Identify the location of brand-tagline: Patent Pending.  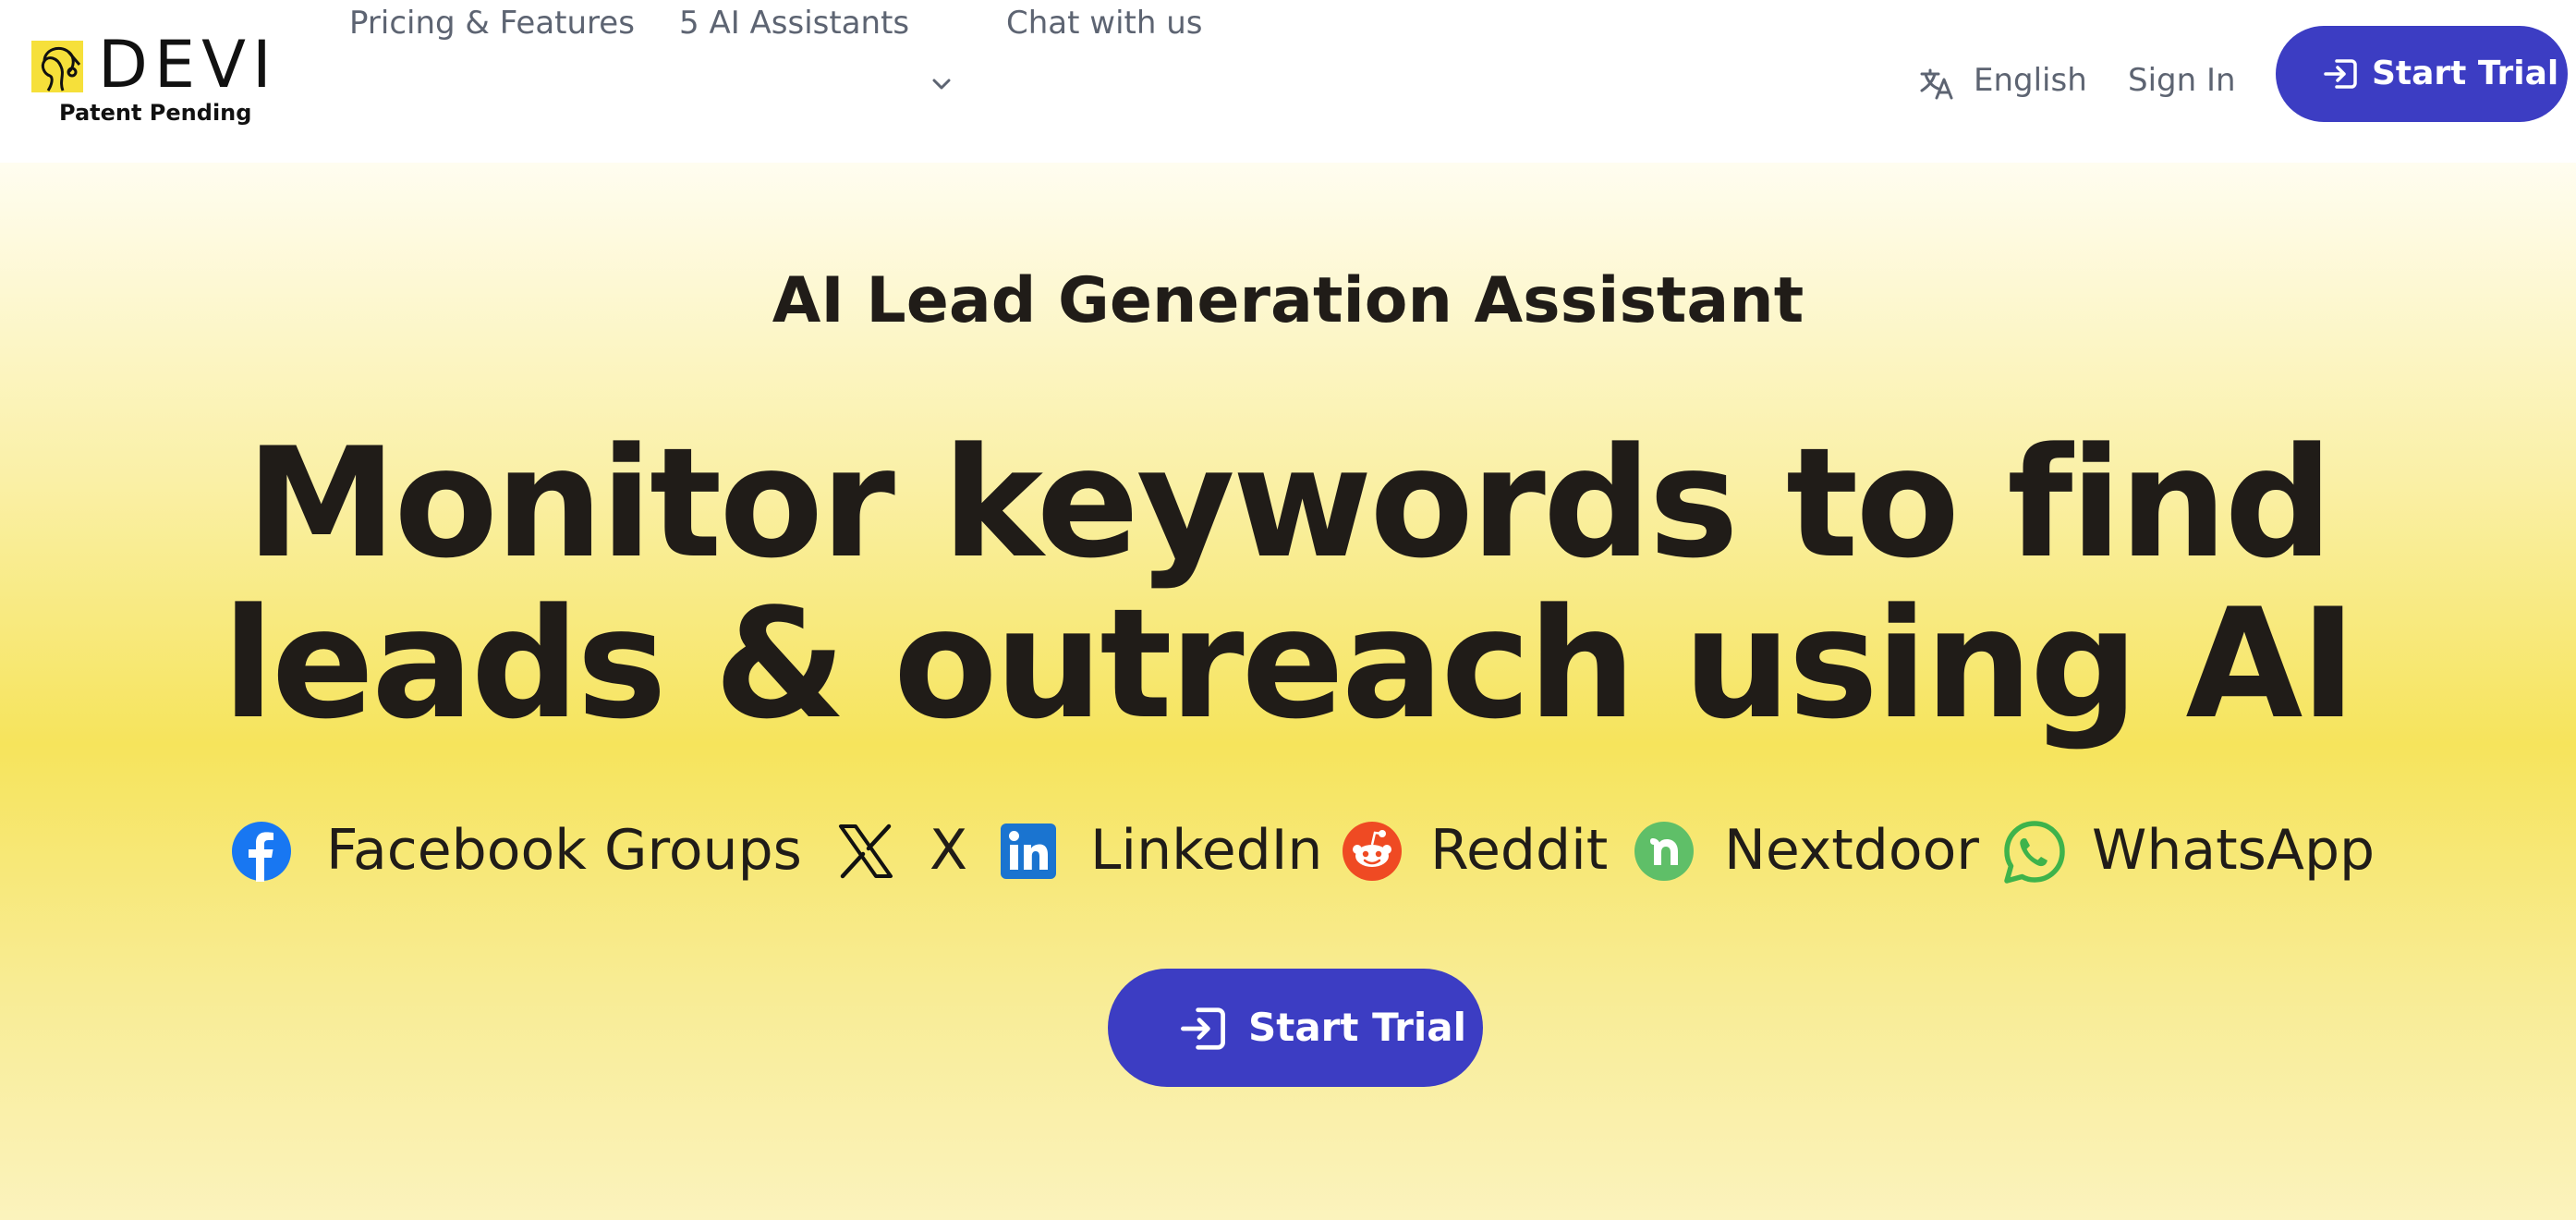
(155, 113).